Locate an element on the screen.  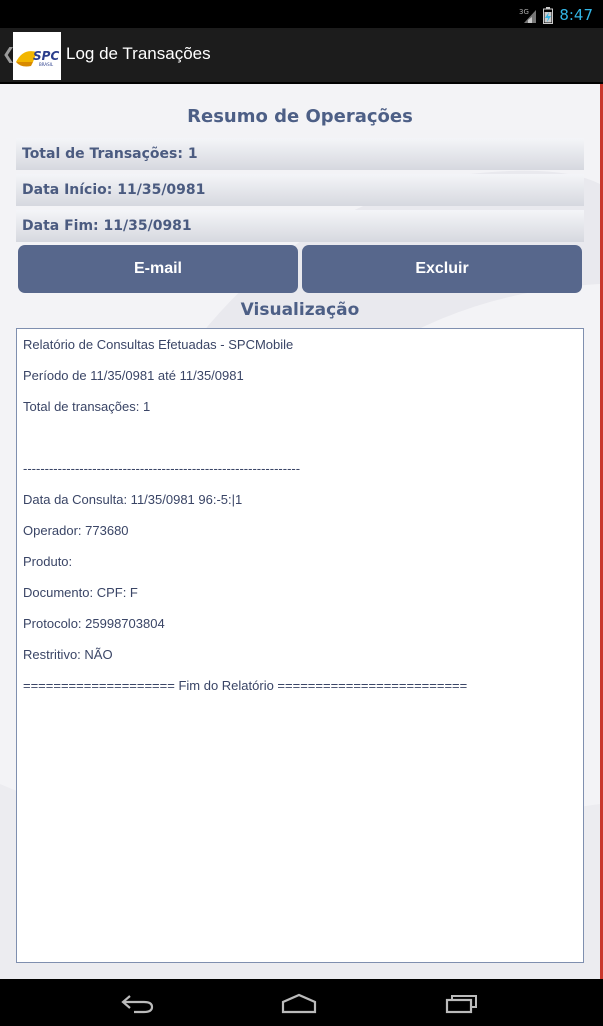
back-icon is located at coordinates (137, 1004).